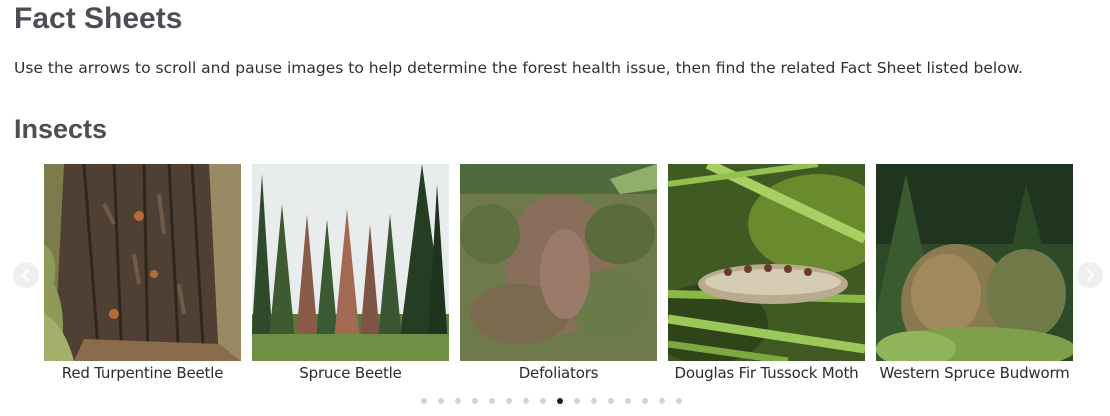  What do you see at coordinates (142, 373) in the screenshot?
I see `slide-caption: Red Turpentine Beetle` at bounding box center [142, 373].